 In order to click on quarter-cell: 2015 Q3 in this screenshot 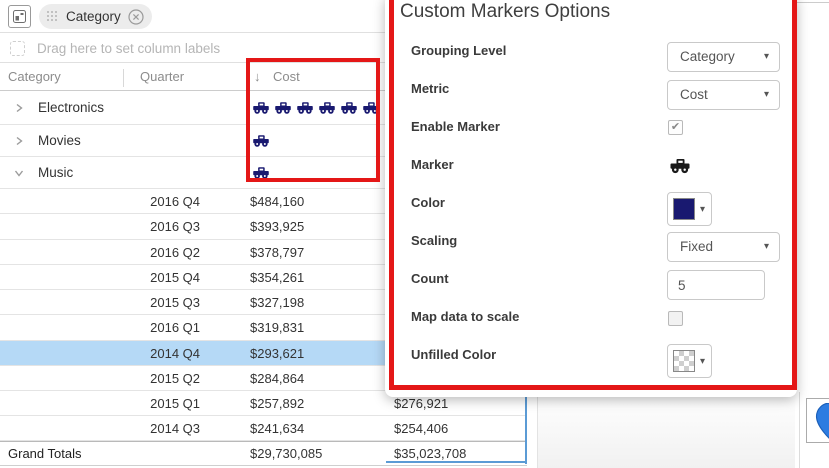, I will do `click(175, 302)`.